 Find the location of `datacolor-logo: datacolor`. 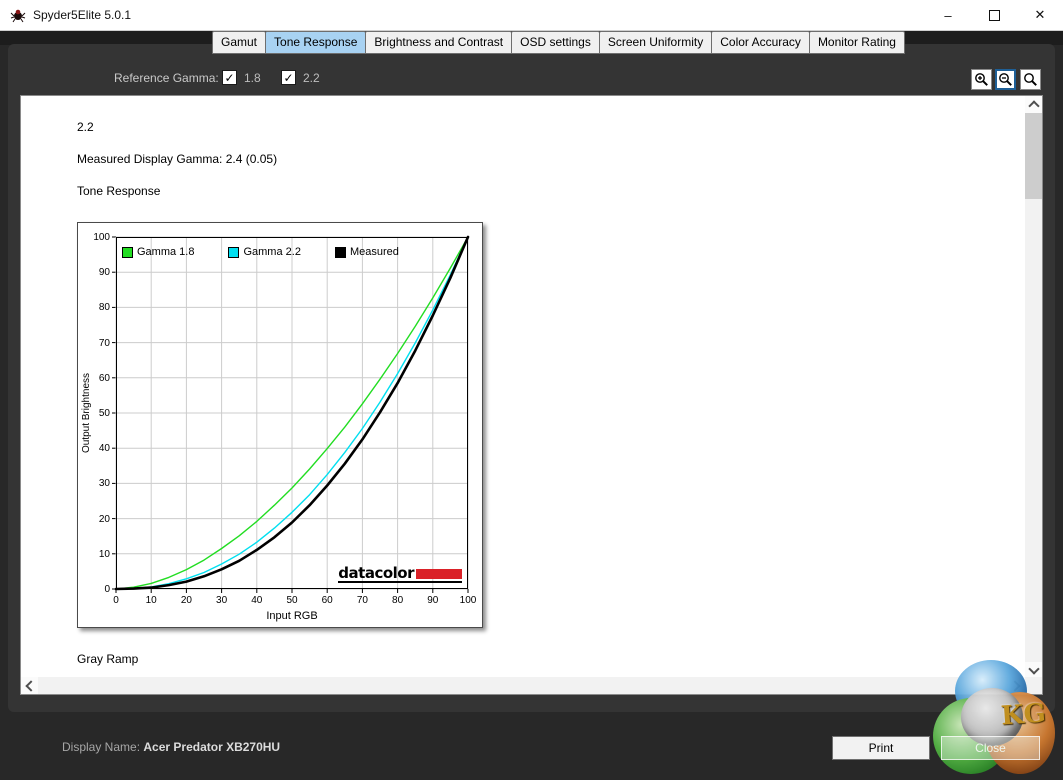

datacolor-logo: datacolor is located at coordinates (400, 573).